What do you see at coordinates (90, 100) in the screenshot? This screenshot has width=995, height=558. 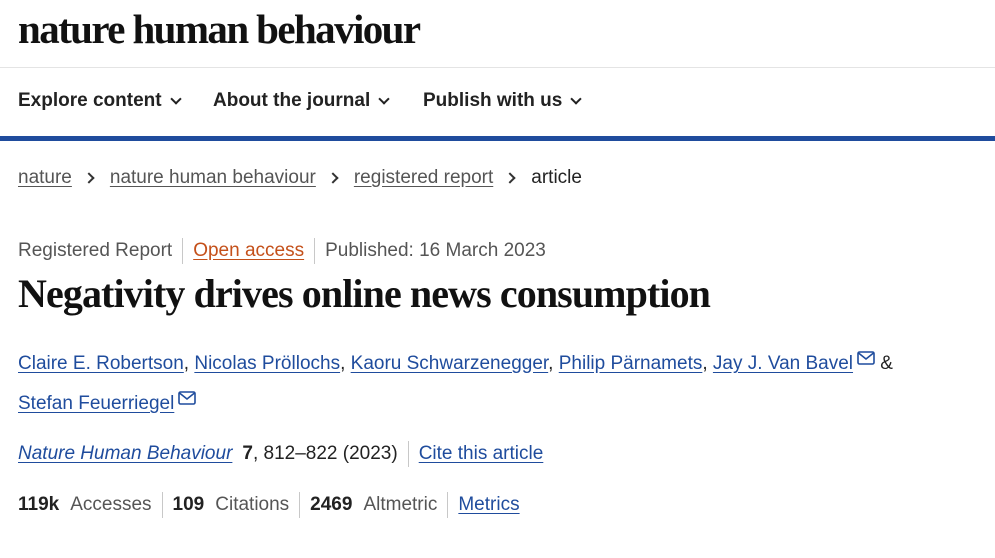 I see `nav-label: Explore content` at bounding box center [90, 100].